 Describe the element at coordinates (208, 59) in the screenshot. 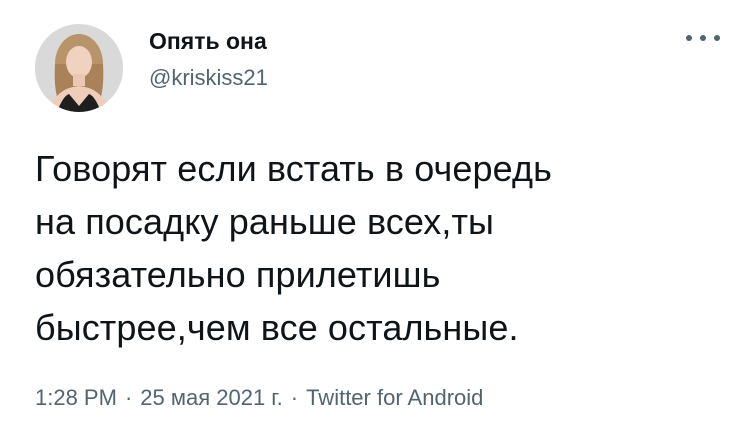

I see `author-block: Опять она @kriskiss21` at that location.